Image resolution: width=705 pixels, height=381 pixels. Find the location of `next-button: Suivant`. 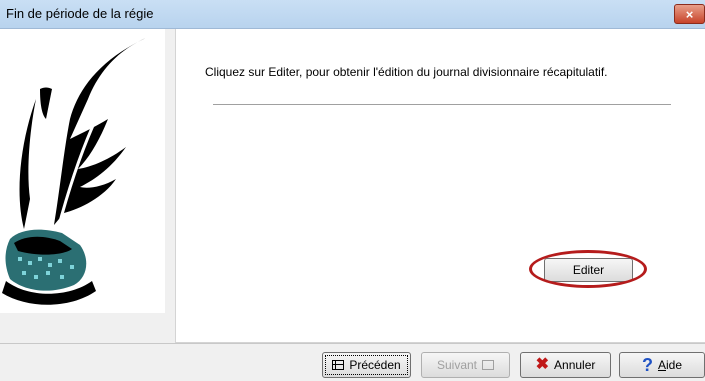

next-button: Suivant is located at coordinates (465, 365).